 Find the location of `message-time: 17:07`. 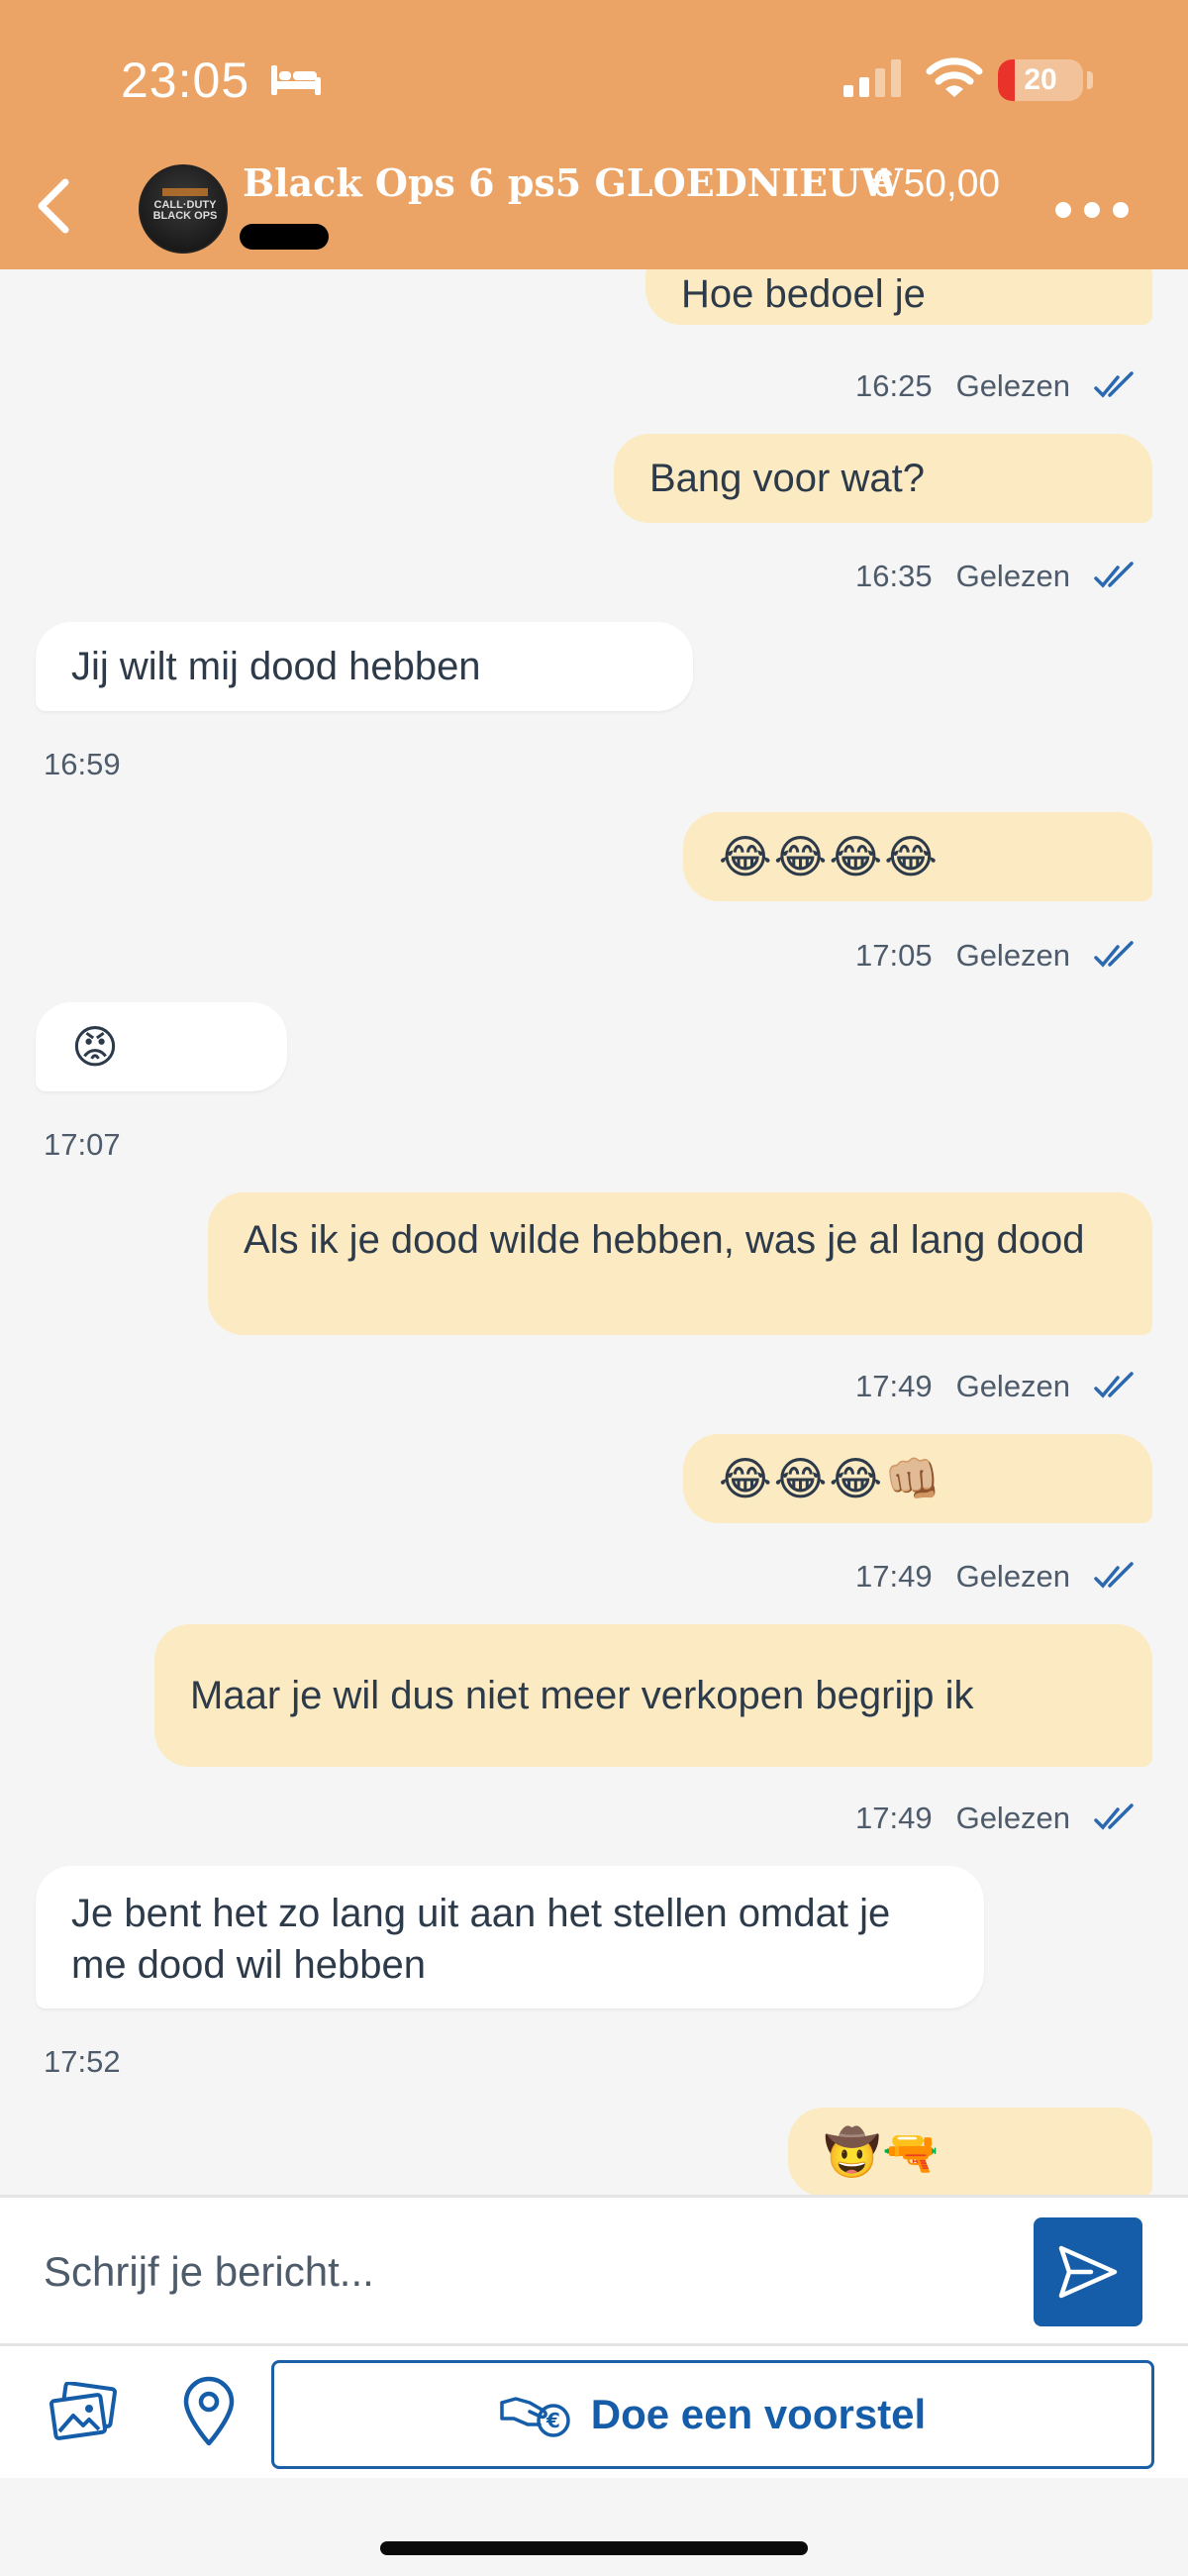

message-time: 17:07 is located at coordinates (83, 1144).